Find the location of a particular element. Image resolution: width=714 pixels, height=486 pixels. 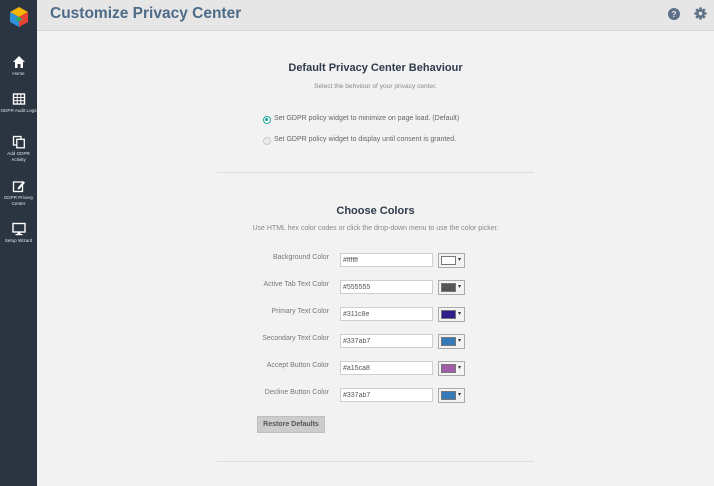

color-row-primary-text: Primary Text Color ▾ is located at coordinates (375, 315).